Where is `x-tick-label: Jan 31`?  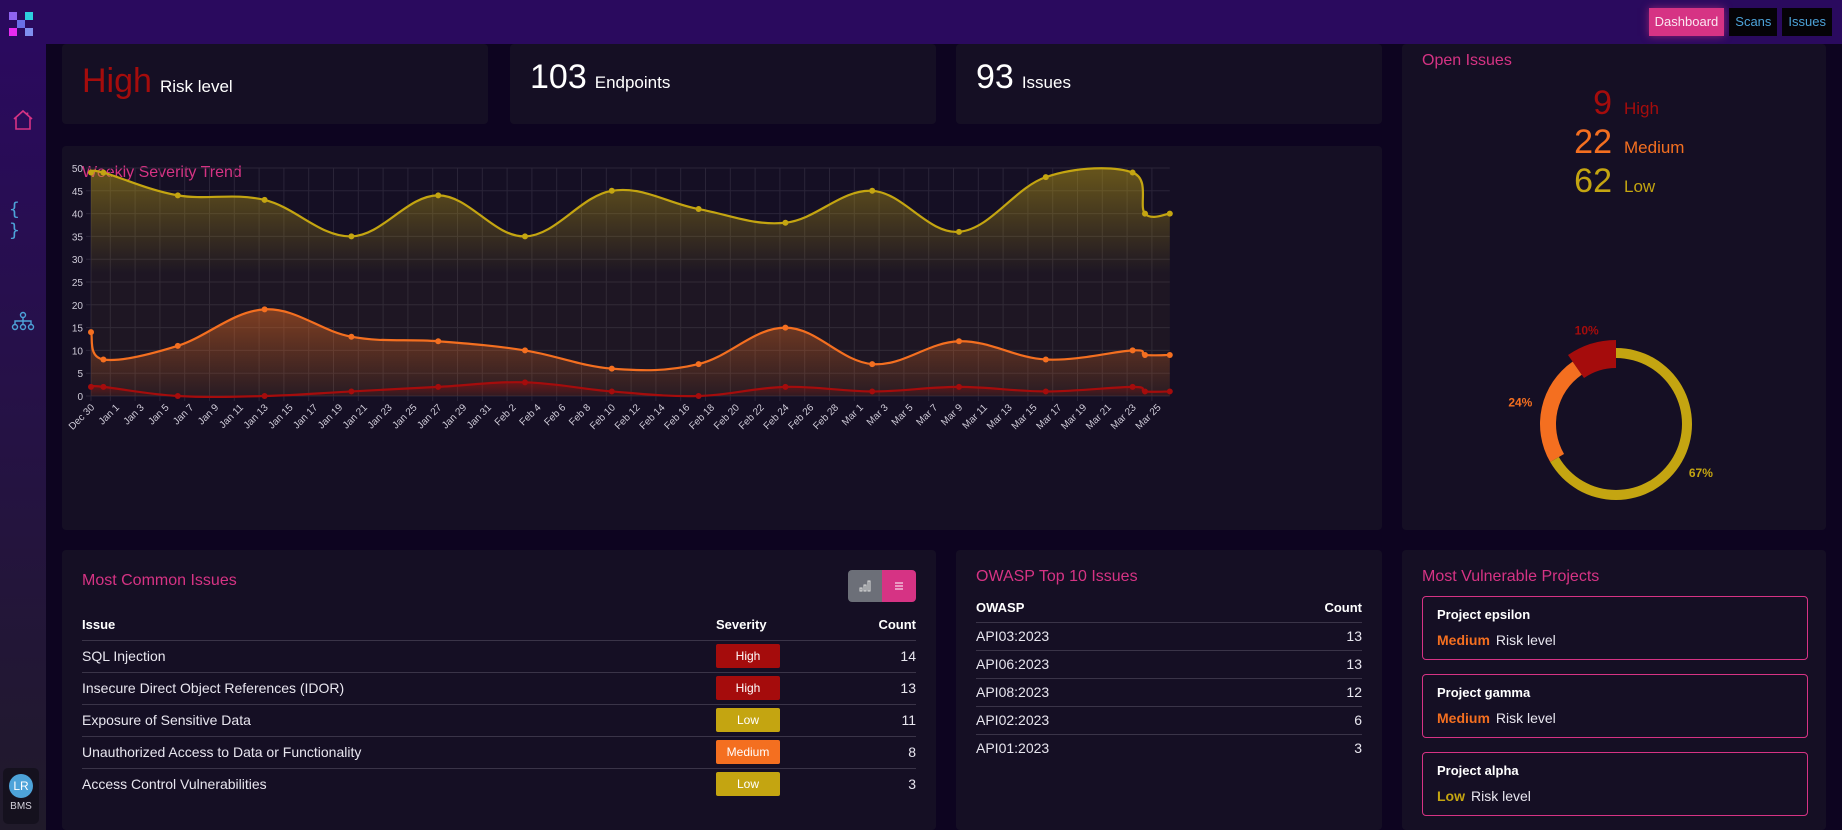 x-tick-label: Jan 31 is located at coordinates (479, 416).